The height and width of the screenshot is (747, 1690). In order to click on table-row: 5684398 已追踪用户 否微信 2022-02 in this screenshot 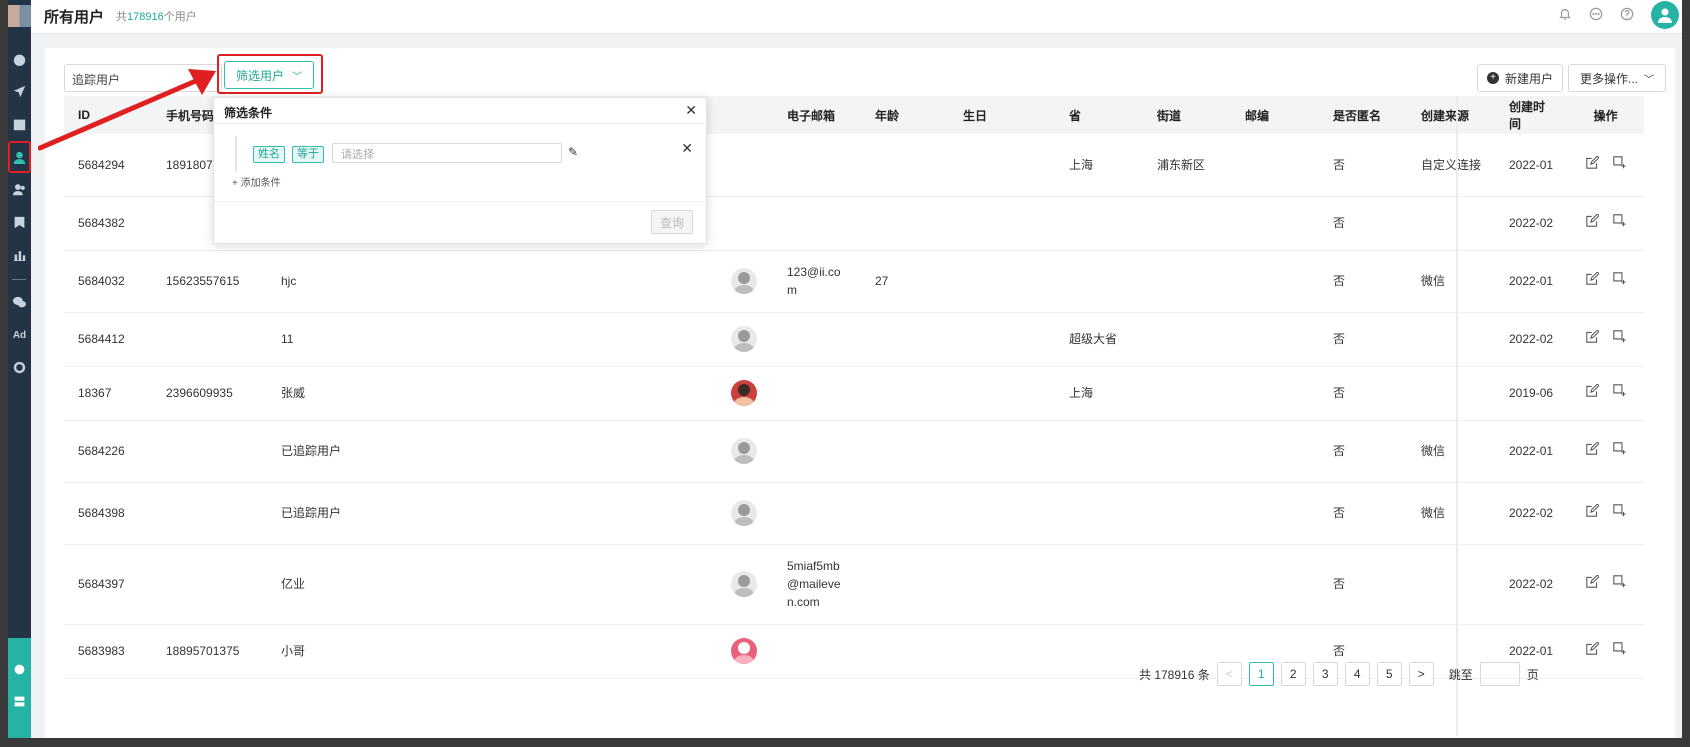, I will do `click(854, 513)`.